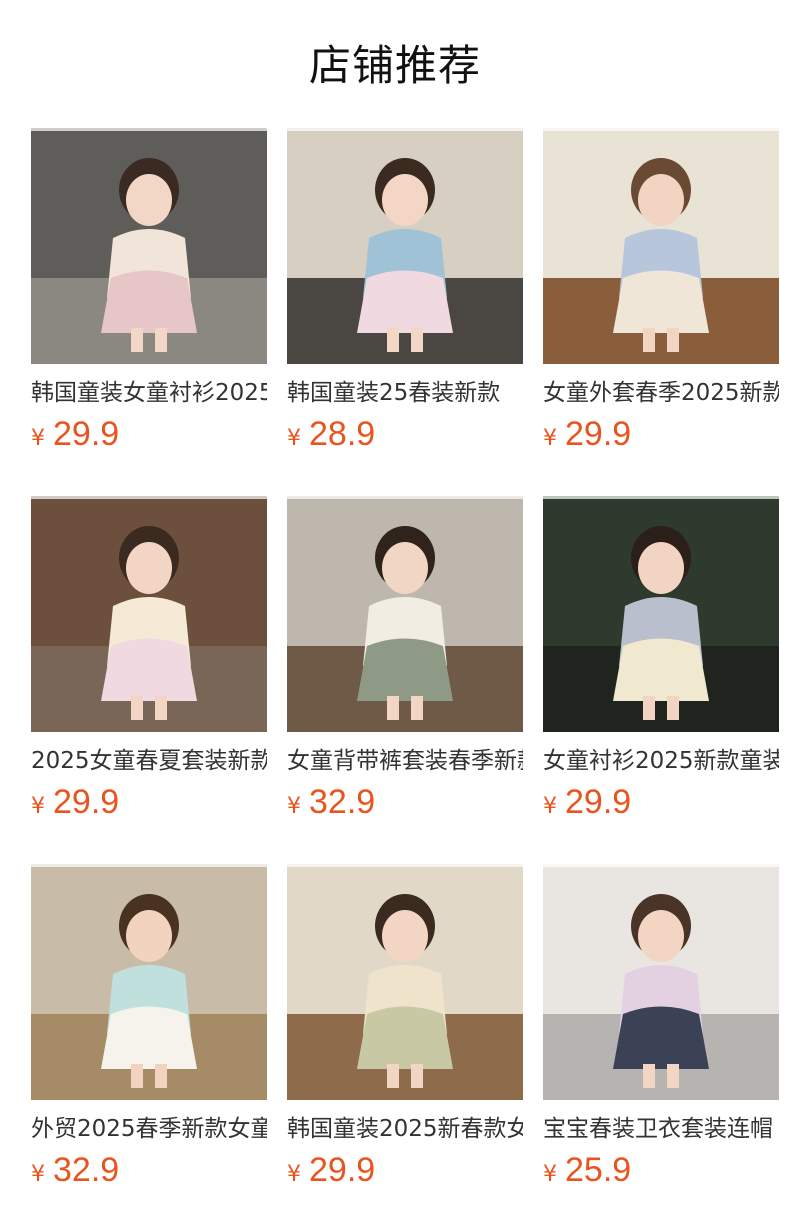 The height and width of the screenshot is (1232, 790). What do you see at coordinates (661, 1129) in the screenshot?
I see `product-name: 宝宝春装卫衣套装连帽` at bounding box center [661, 1129].